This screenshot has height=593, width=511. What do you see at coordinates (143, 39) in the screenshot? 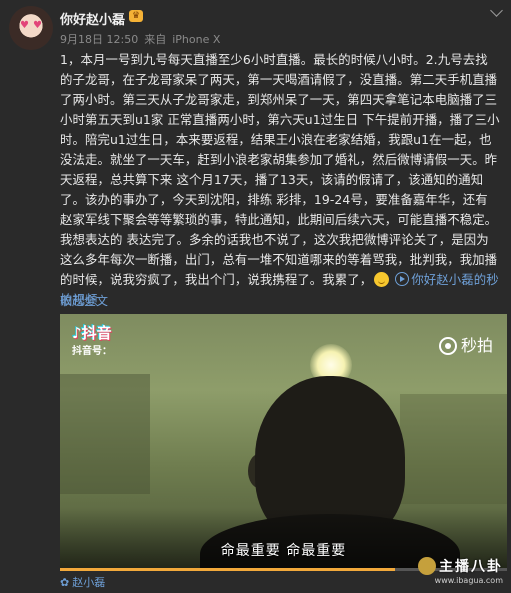
I see `post-meta: 9月18日 12:50 来自 iPhone X` at bounding box center [143, 39].